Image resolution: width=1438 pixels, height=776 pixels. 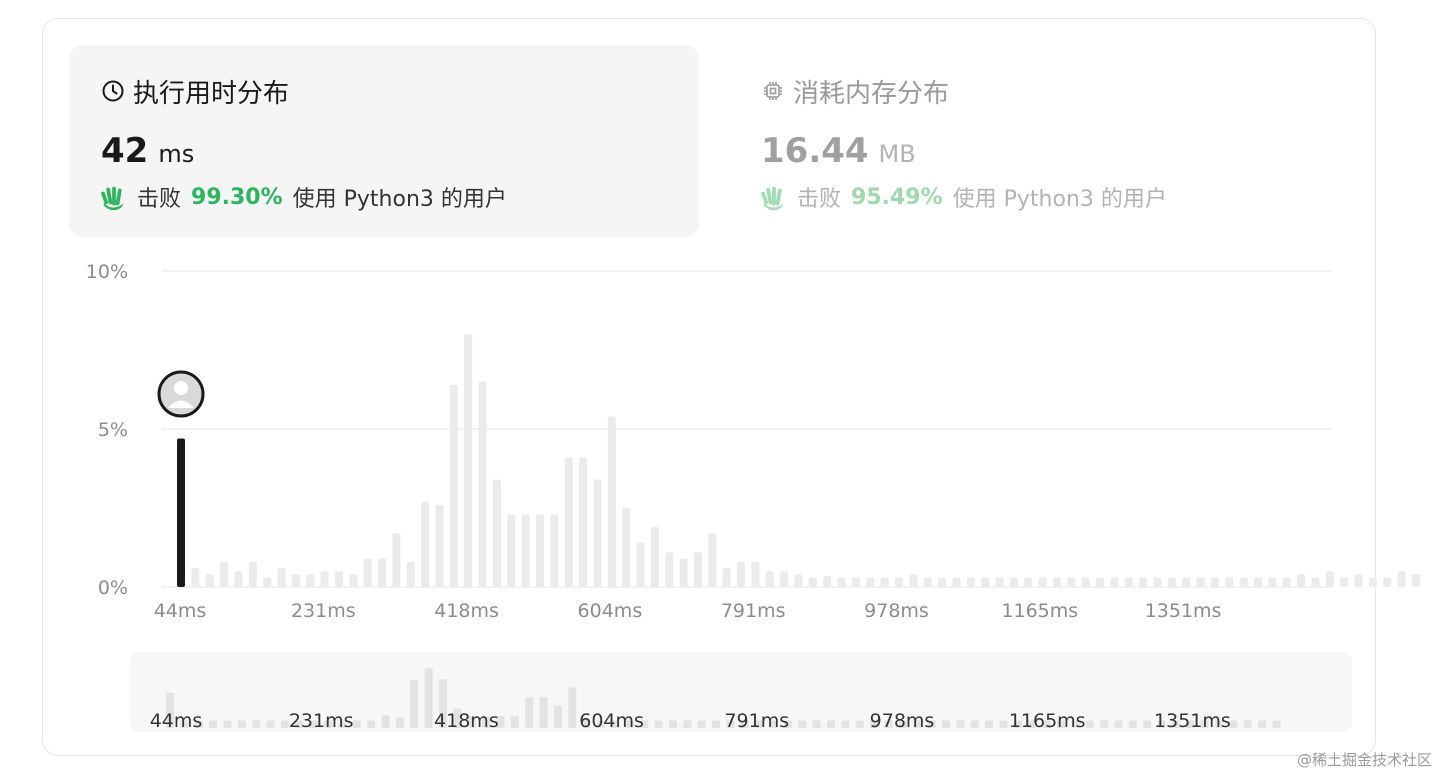 What do you see at coordinates (1039, 611) in the screenshot?
I see `x-tick-label: 1165ms` at bounding box center [1039, 611].